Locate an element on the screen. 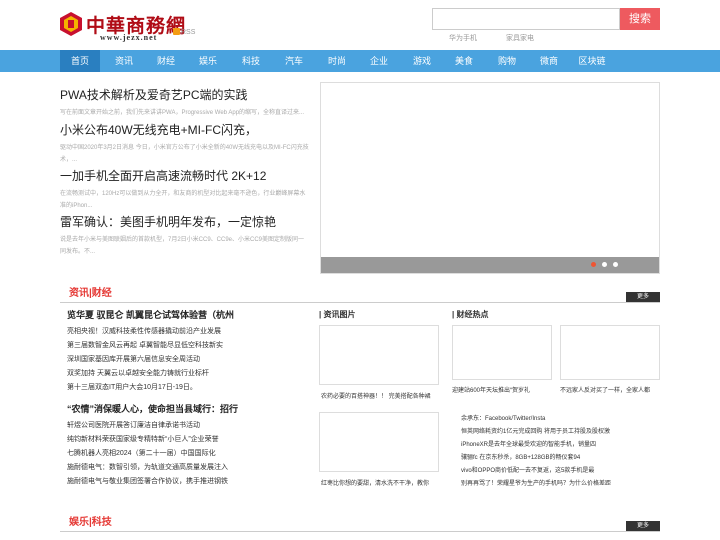 This screenshot has height=540, width=720. nav-item-tech: 科技 is located at coordinates (251, 61).